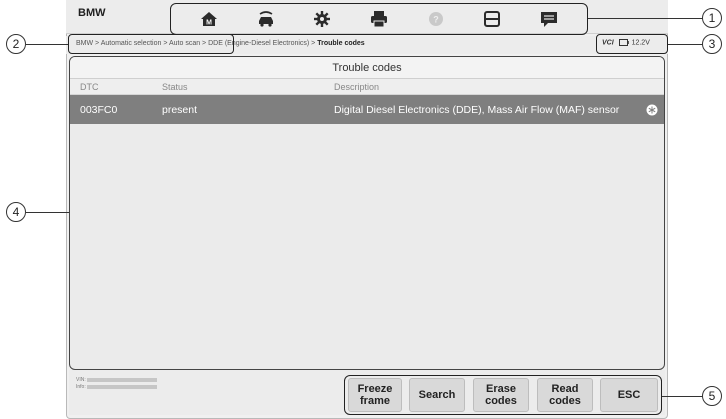  I want to click on print-icon, so click(378, 19).